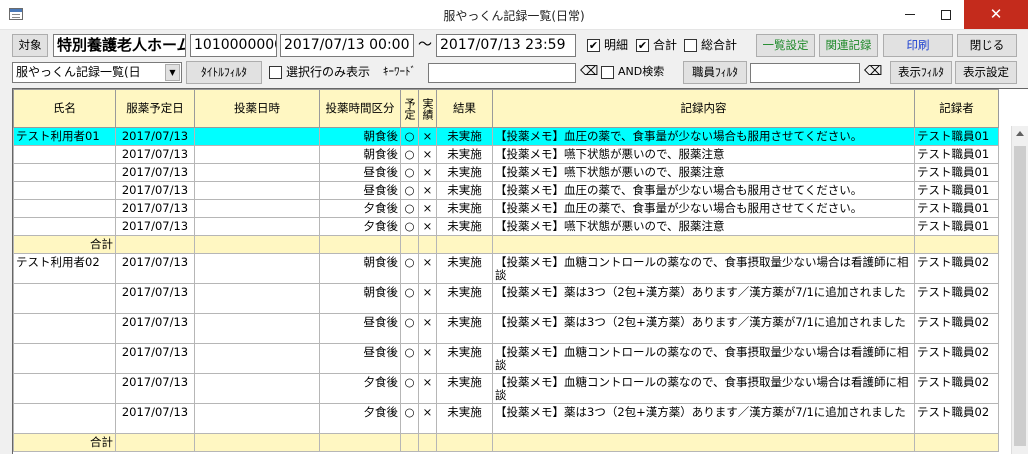 The image size is (1028, 454). I want to click on column-header-plan: 予定, so click(409, 108).